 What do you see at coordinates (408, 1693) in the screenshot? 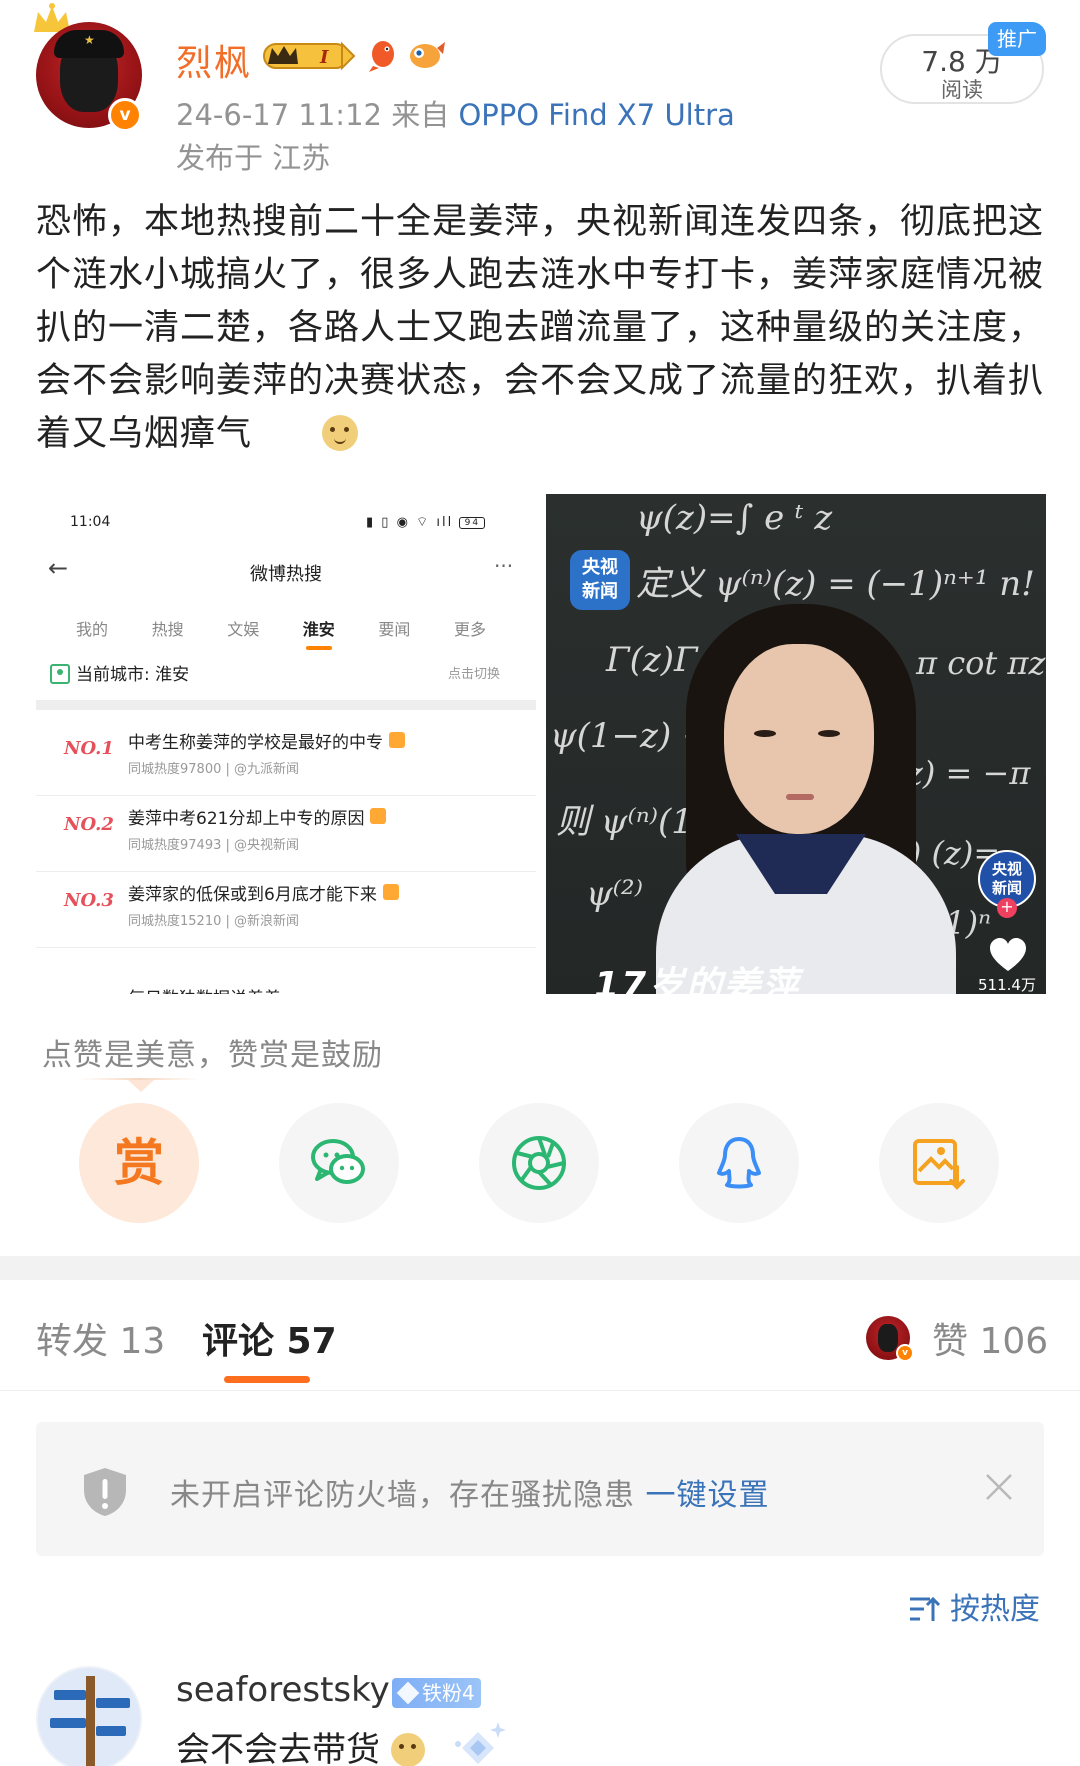
I see `diamond-icon` at bounding box center [408, 1693].